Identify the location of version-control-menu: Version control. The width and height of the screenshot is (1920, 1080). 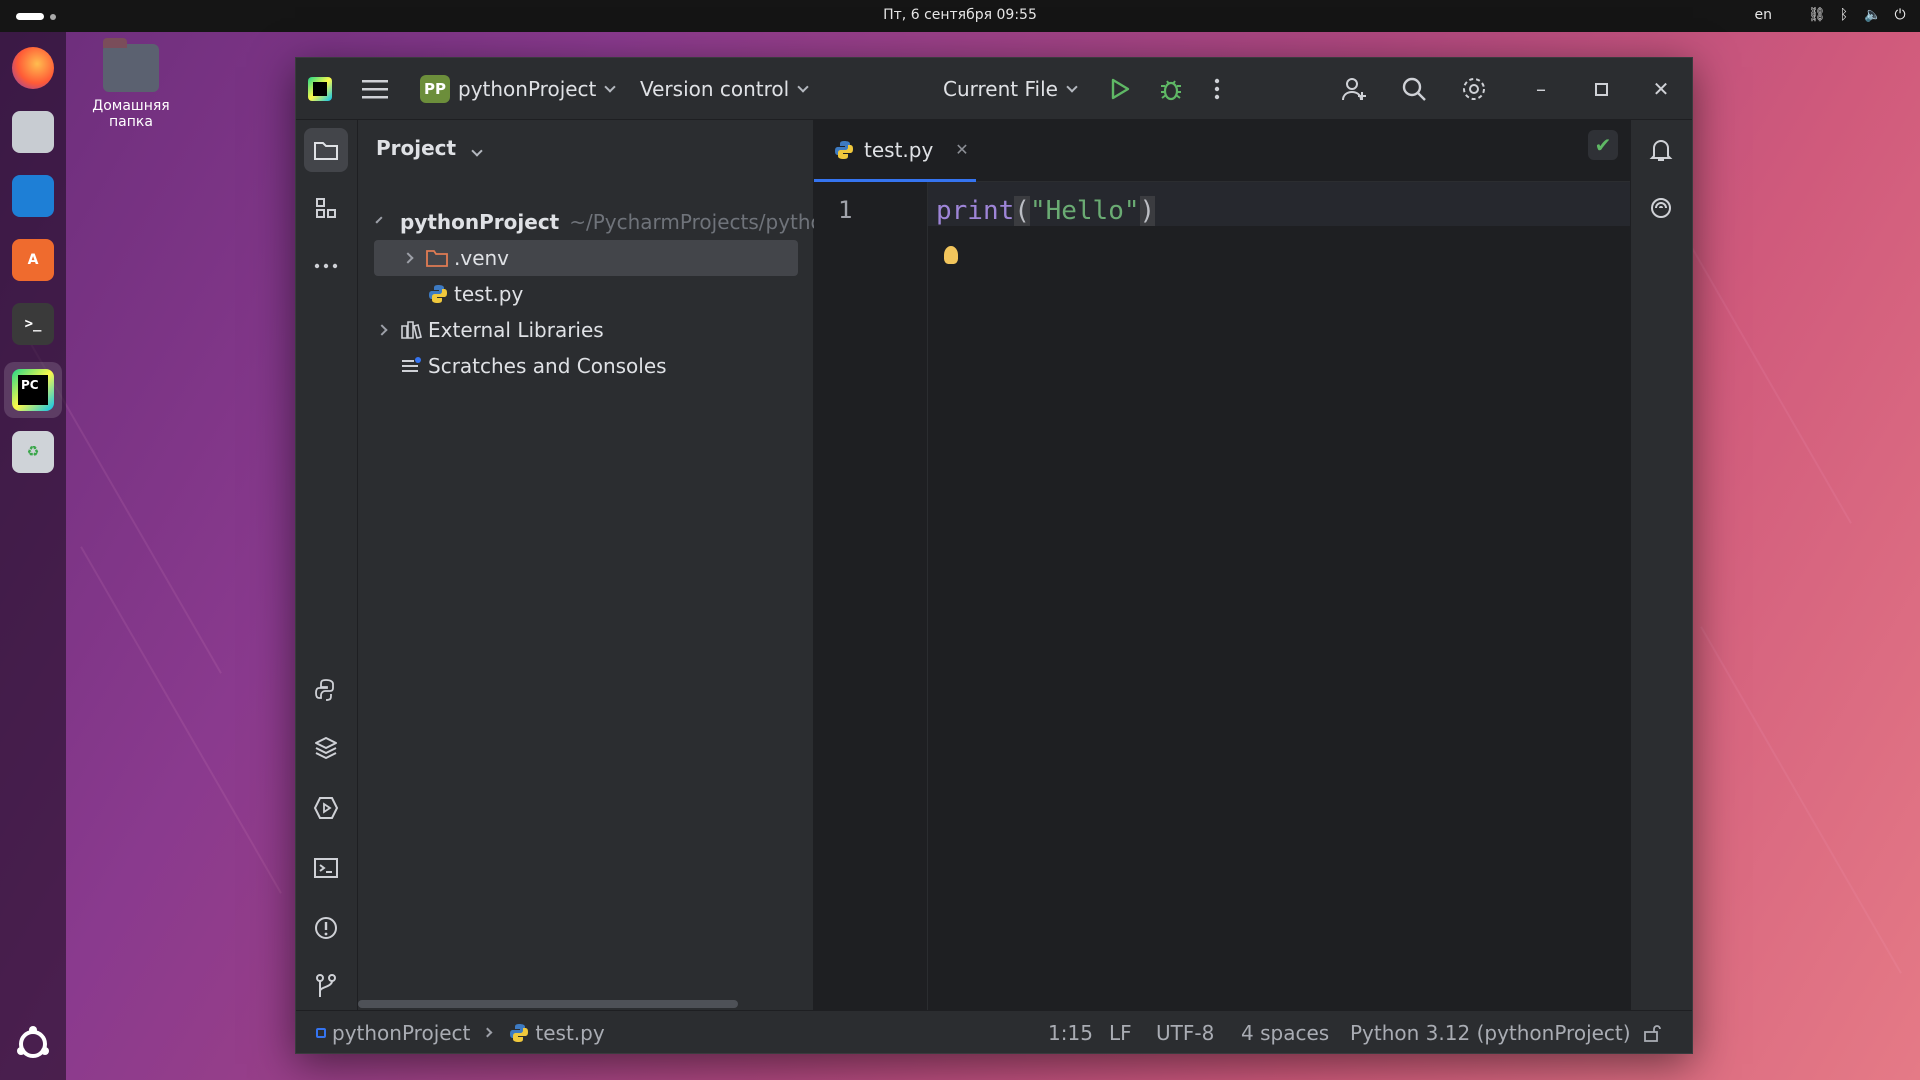
(724, 89).